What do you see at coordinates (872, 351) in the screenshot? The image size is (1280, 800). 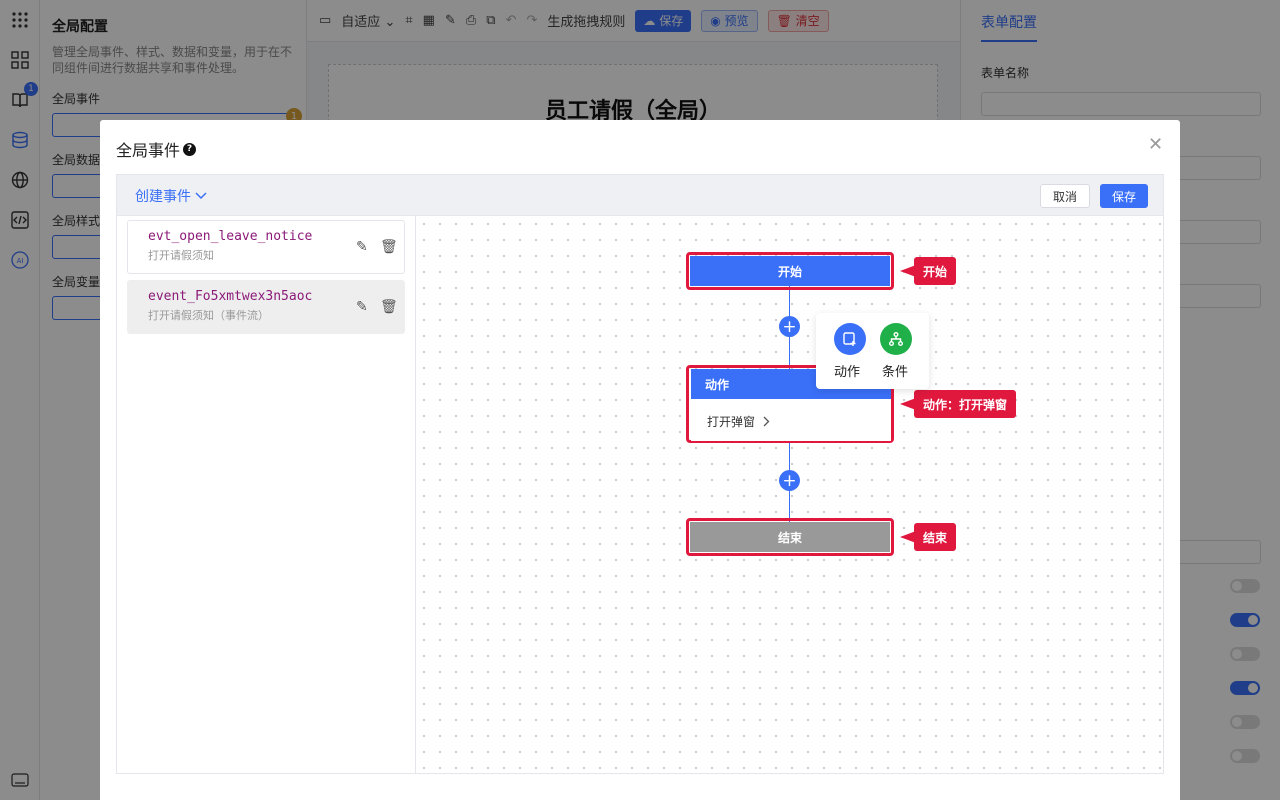 I see `add-node-popover: 动作 条件` at bounding box center [872, 351].